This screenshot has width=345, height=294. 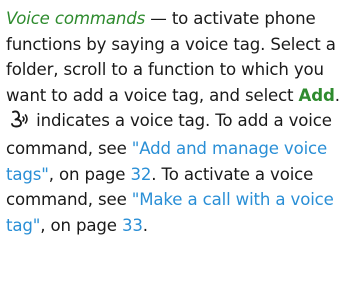 What do you see at coordinates (145, 225) in the screenshot?
I see `end-period: .` at bounding box center [145, 225].